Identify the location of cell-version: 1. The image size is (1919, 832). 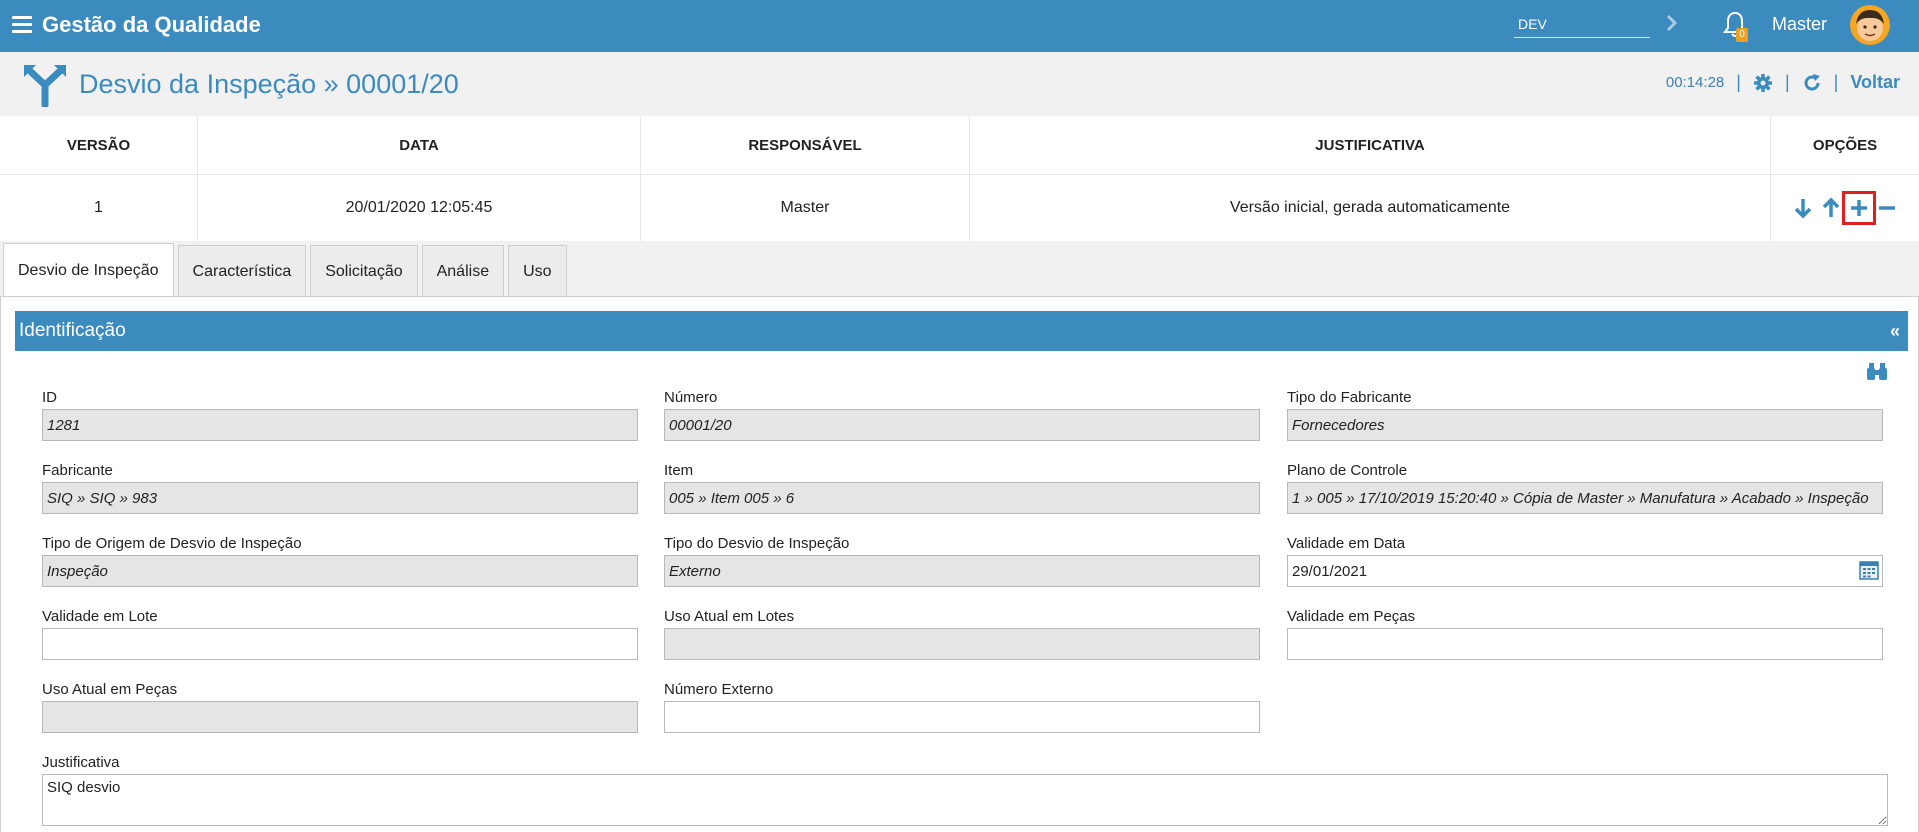
(99, 207).